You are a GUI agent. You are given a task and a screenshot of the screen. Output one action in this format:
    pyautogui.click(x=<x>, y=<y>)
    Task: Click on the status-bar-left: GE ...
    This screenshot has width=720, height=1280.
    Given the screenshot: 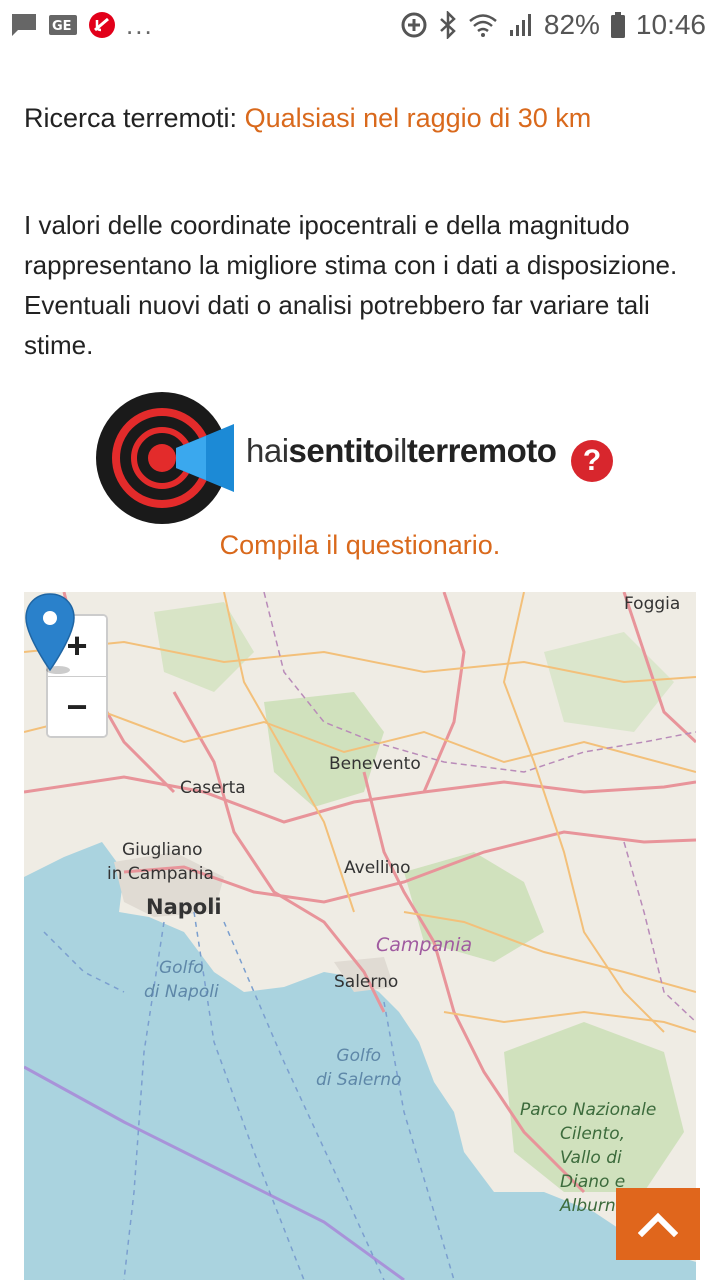 What is the action you would take?
    pyautogui.click(x=82, y=25)
    